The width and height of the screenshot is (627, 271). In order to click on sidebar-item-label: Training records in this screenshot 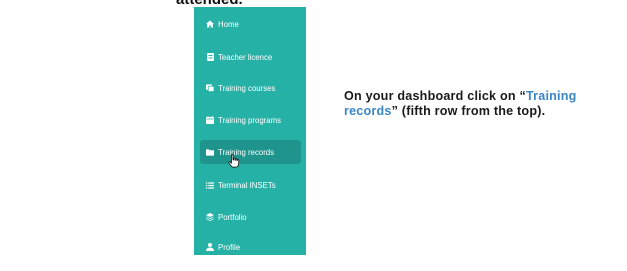, I will do `click(246, 152)`.